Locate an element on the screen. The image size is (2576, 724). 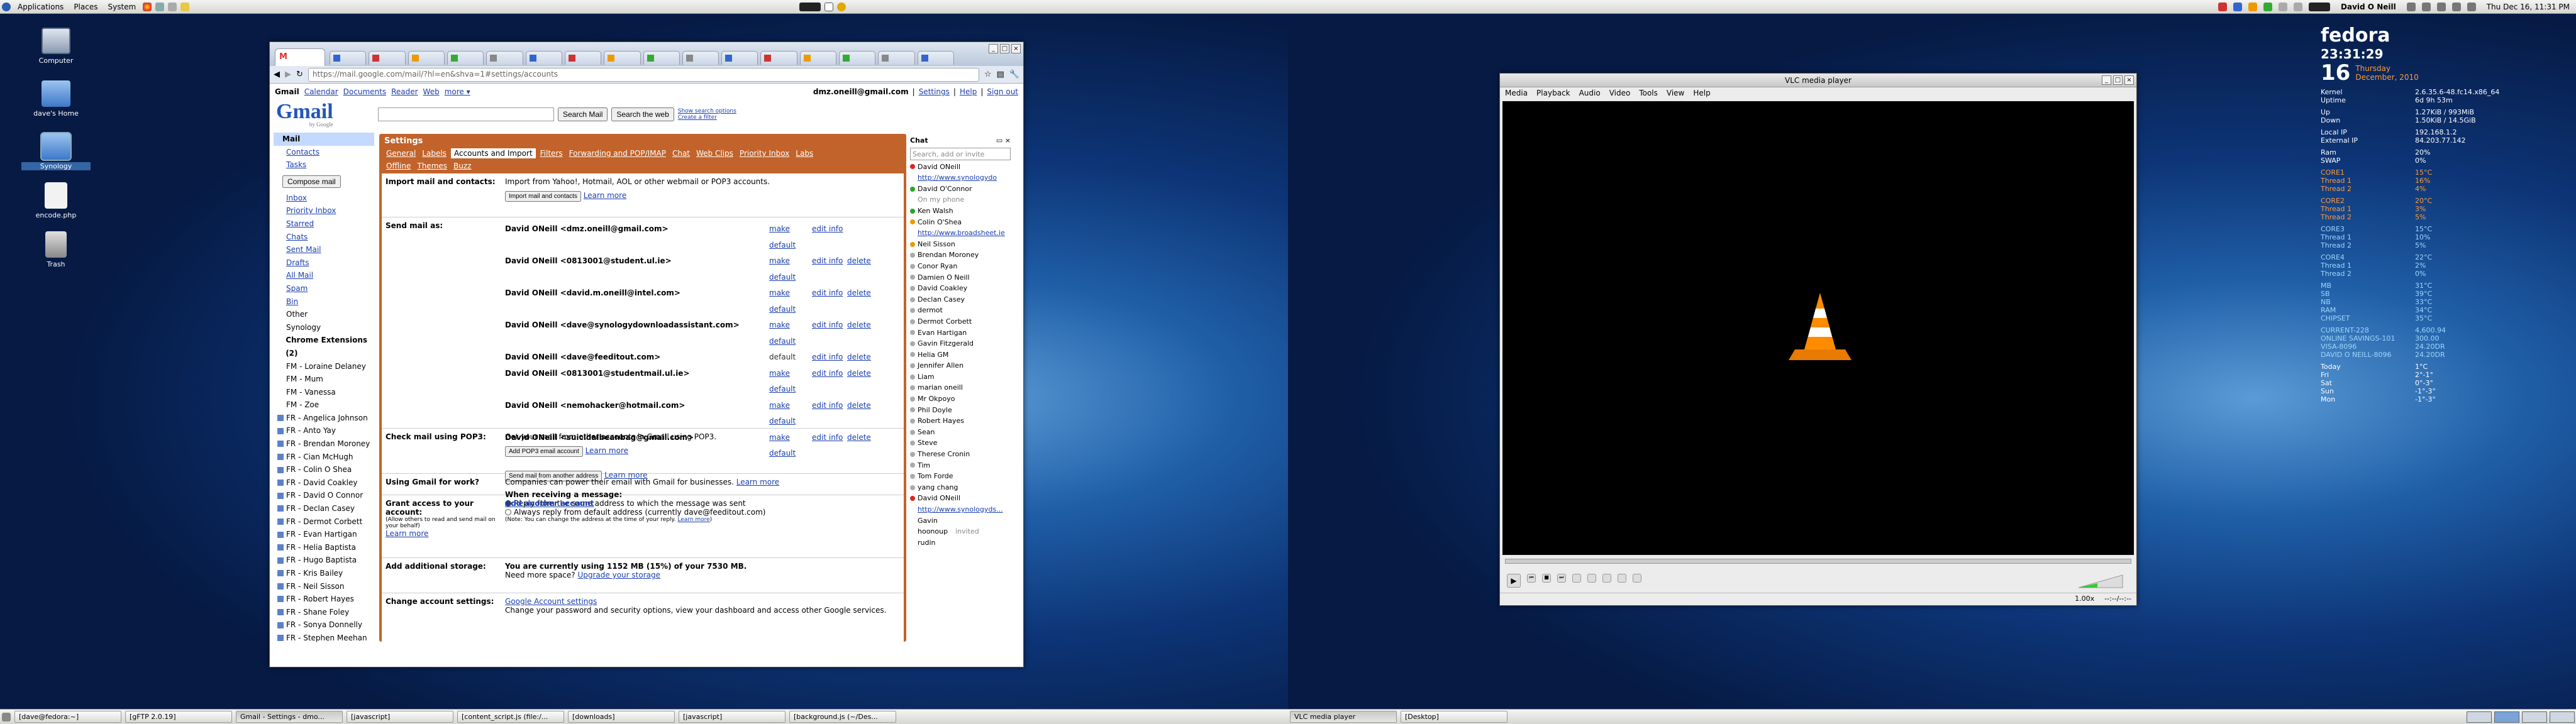
desktop-icon-synology: Synology is located at coordinates (56, 151).